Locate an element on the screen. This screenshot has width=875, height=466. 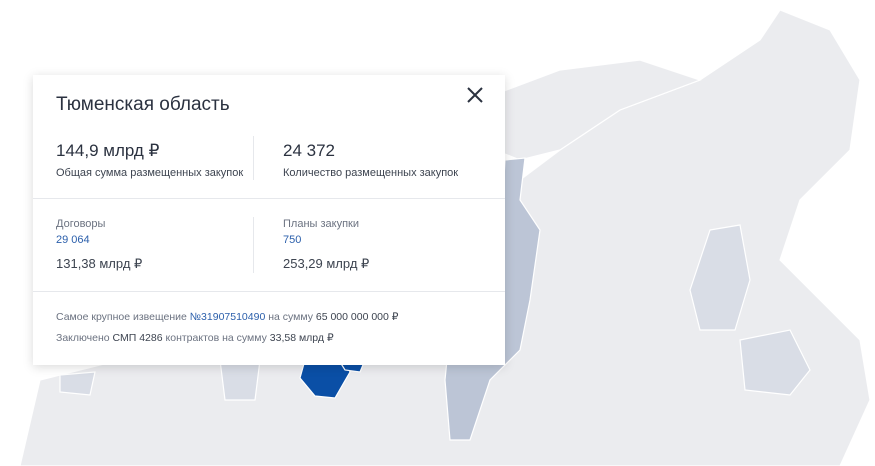
largest-mid: на сумму is located at coordinates (290, 317).